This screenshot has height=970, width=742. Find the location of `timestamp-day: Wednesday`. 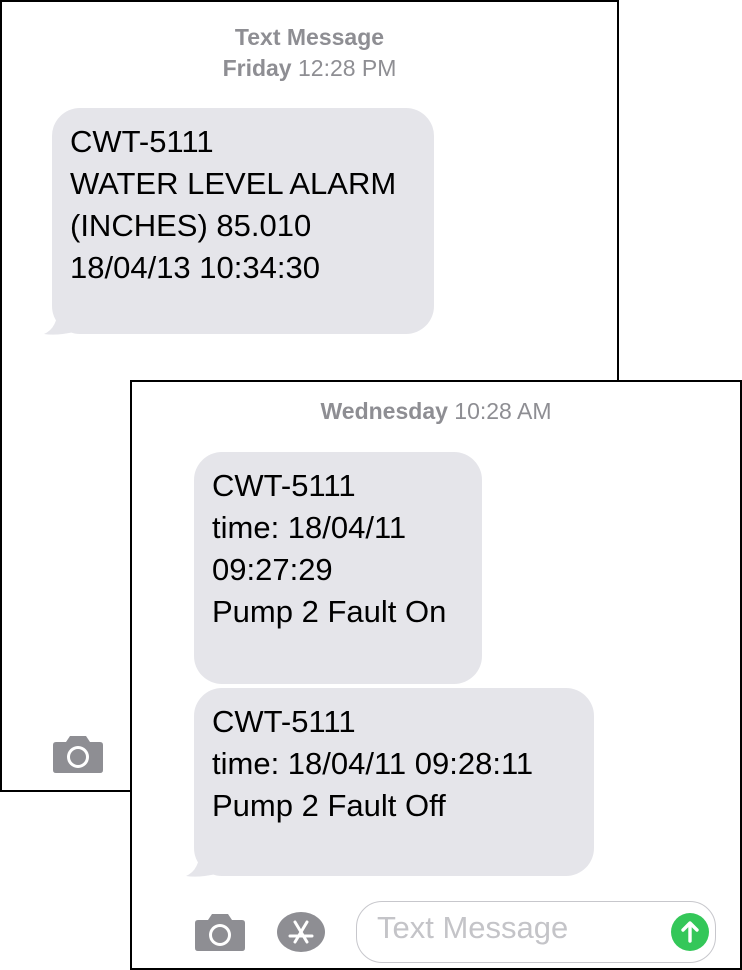

timestamp-day: Wednesday is located at coordinates (384, 411).